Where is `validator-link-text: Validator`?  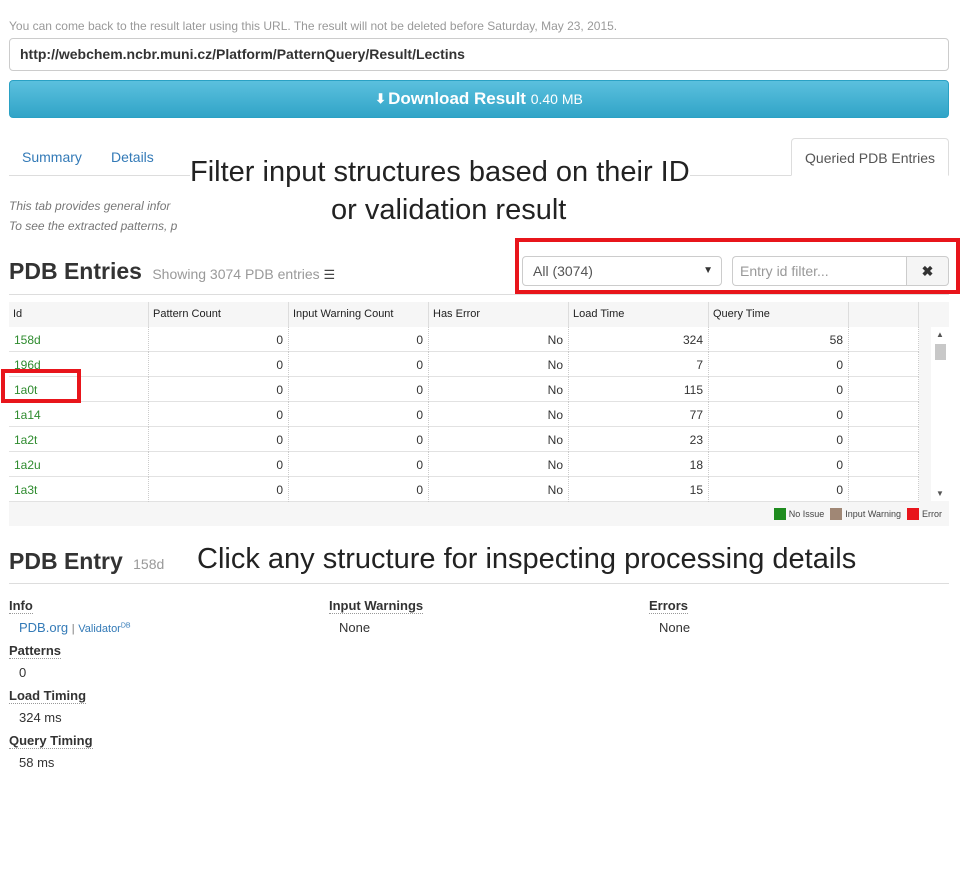 validator-link-text: Validator is located at coordinates (99, 629).